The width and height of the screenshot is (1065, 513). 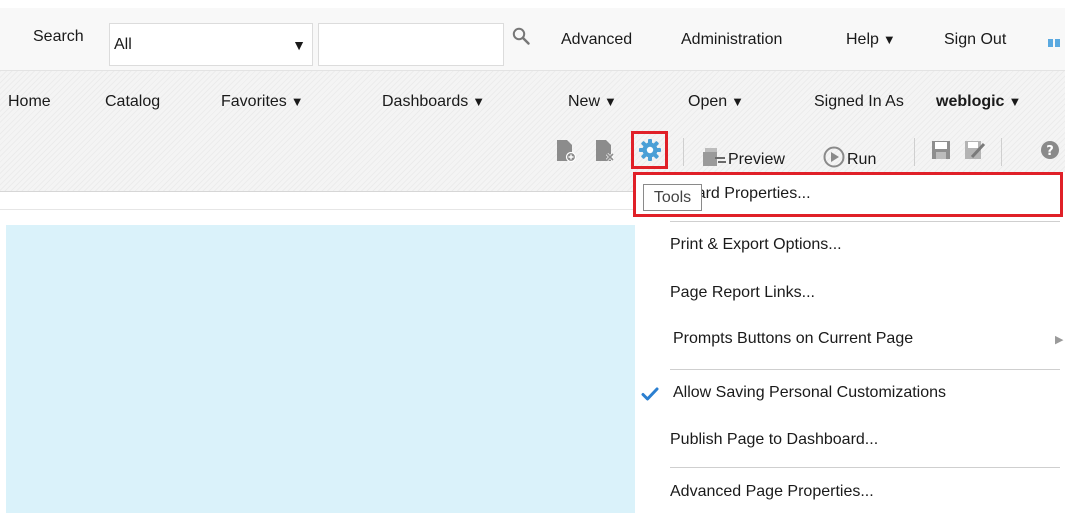 What do you see at coordinates (1059, 340) in the screenshot?
I see `submenu-arrow-icon: ▶` at bounding box center [1059, 340].